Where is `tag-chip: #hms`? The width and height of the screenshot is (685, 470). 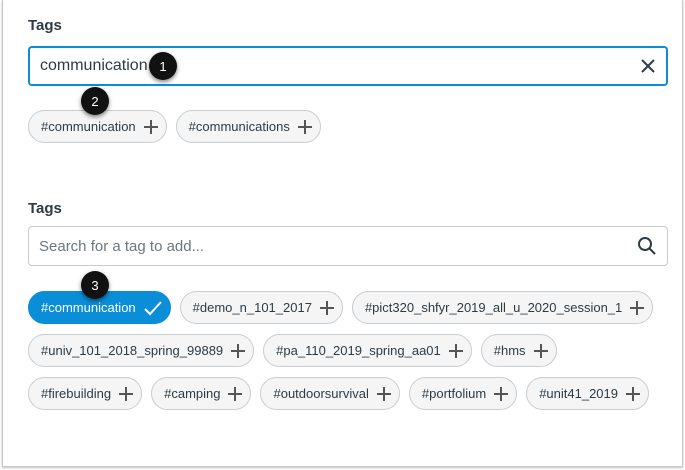 tag-chip: #hms is located at coordinates (518, 350).